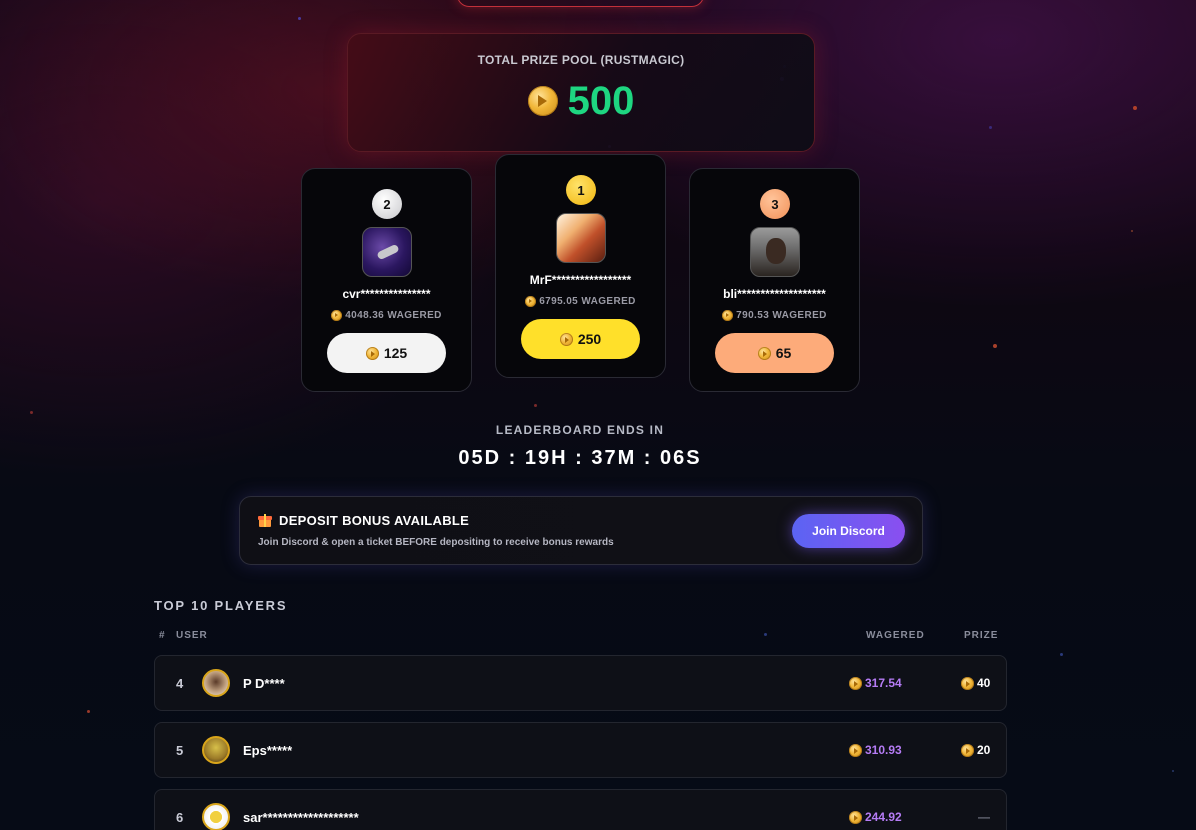 The width and height of the screenshot is (1196, 830). What do you see at coordinates (895, 635) in the screenshot?
I see `column-header-wagered: WAGERED` at bounding box center [895, 635].